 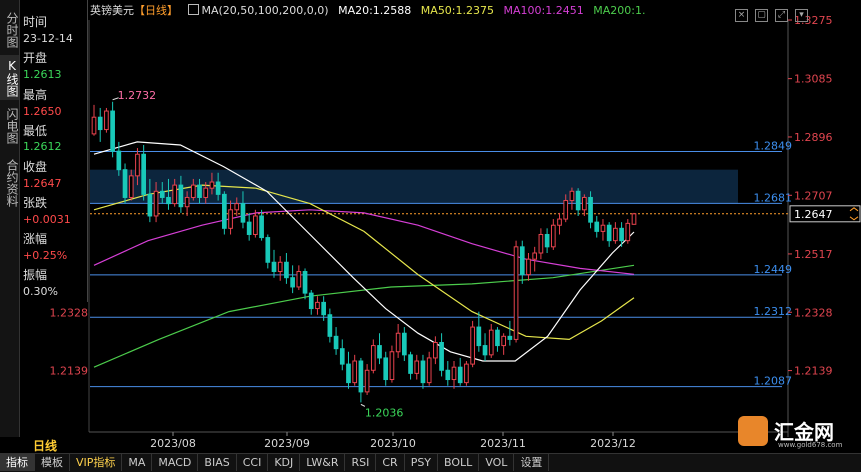 I want to click on chevron-down-icon: ▾, so click(x=801, y=15).